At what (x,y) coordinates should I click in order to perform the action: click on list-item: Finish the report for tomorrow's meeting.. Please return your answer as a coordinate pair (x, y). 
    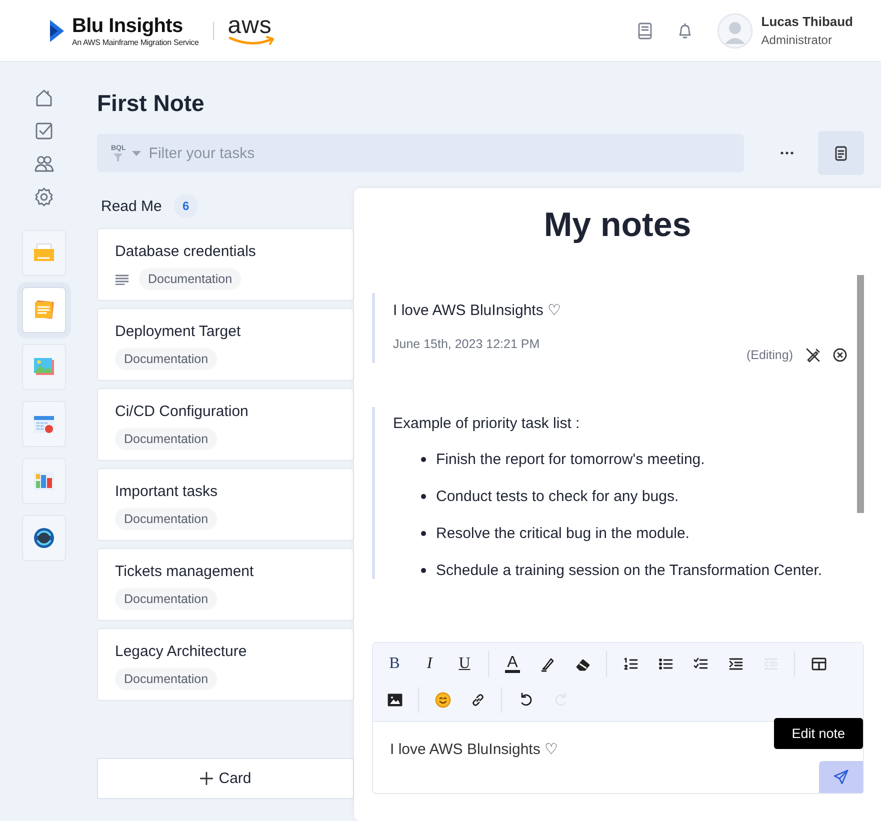
    Looking at the image, I should click on (570, 459).